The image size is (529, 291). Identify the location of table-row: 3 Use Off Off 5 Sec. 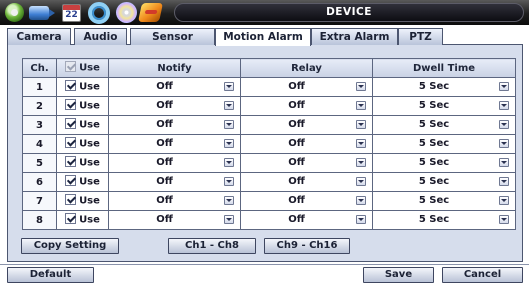
(269, 125).